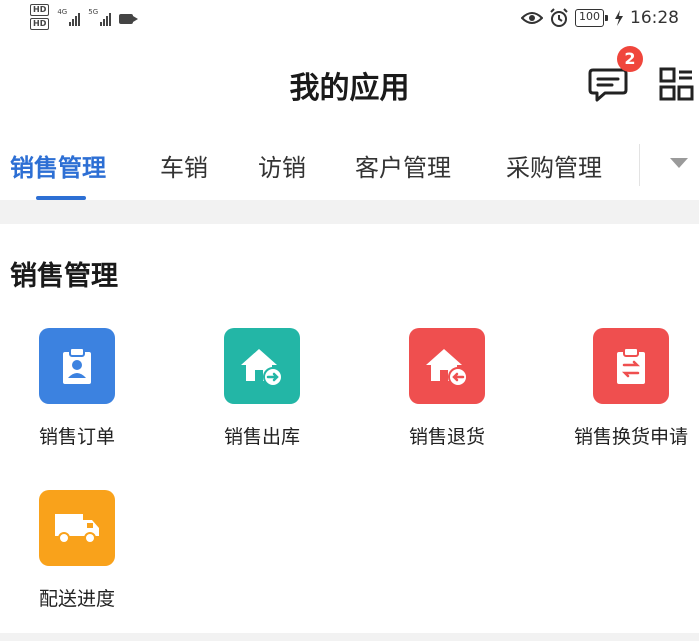  I want to click on house-out-icon, so click(262, 368).